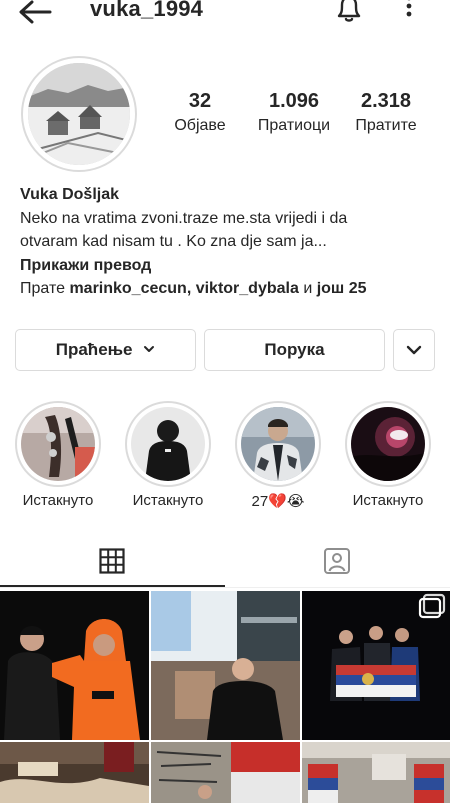 The width and height of the screenshot is (450, 803). What do you see at coordinates (294, 125) in the screenshot?
I see `stat-followers-label: Пратиоци` at bounding box center [294, 125].